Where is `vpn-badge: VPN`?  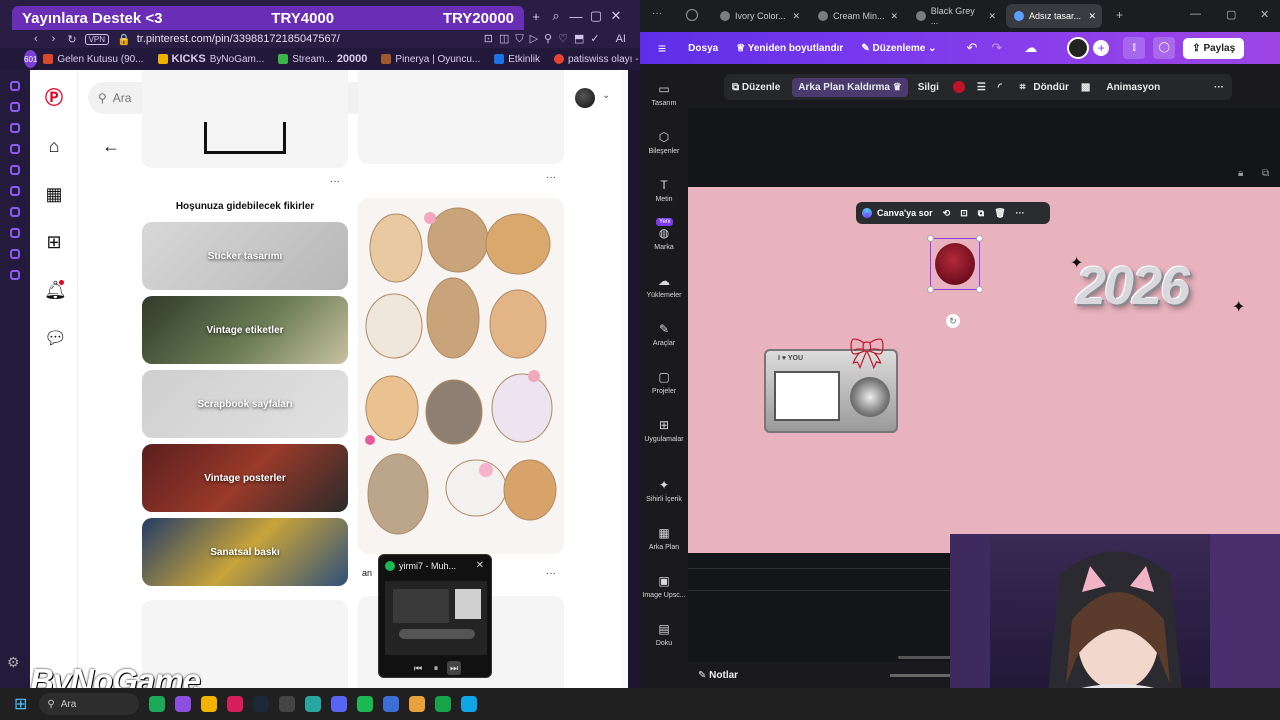
vpn-badge: VPN is located at coordinates (97, 39).